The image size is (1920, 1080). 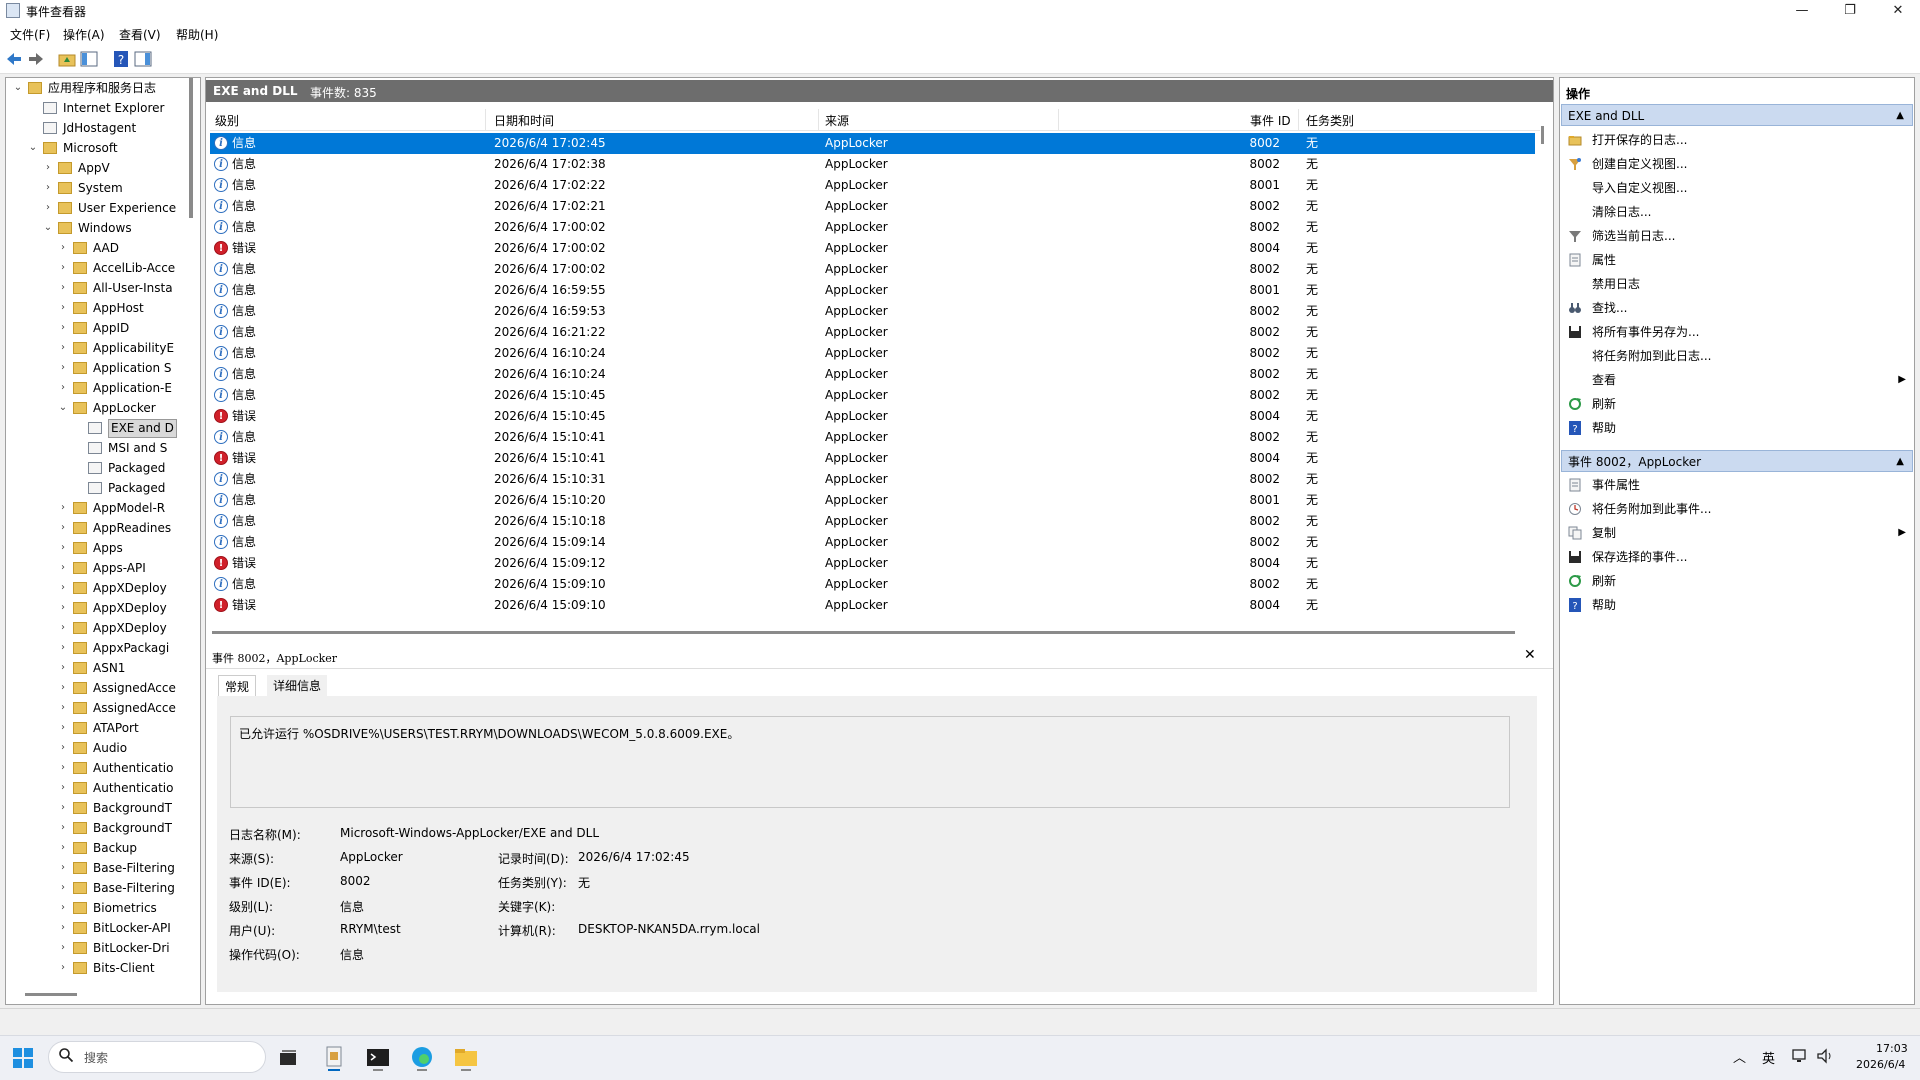 What do you see at coordinates (1825, 1056) in the screenshot?
I see `volume-icon` at bounding box center [1825, 1056].